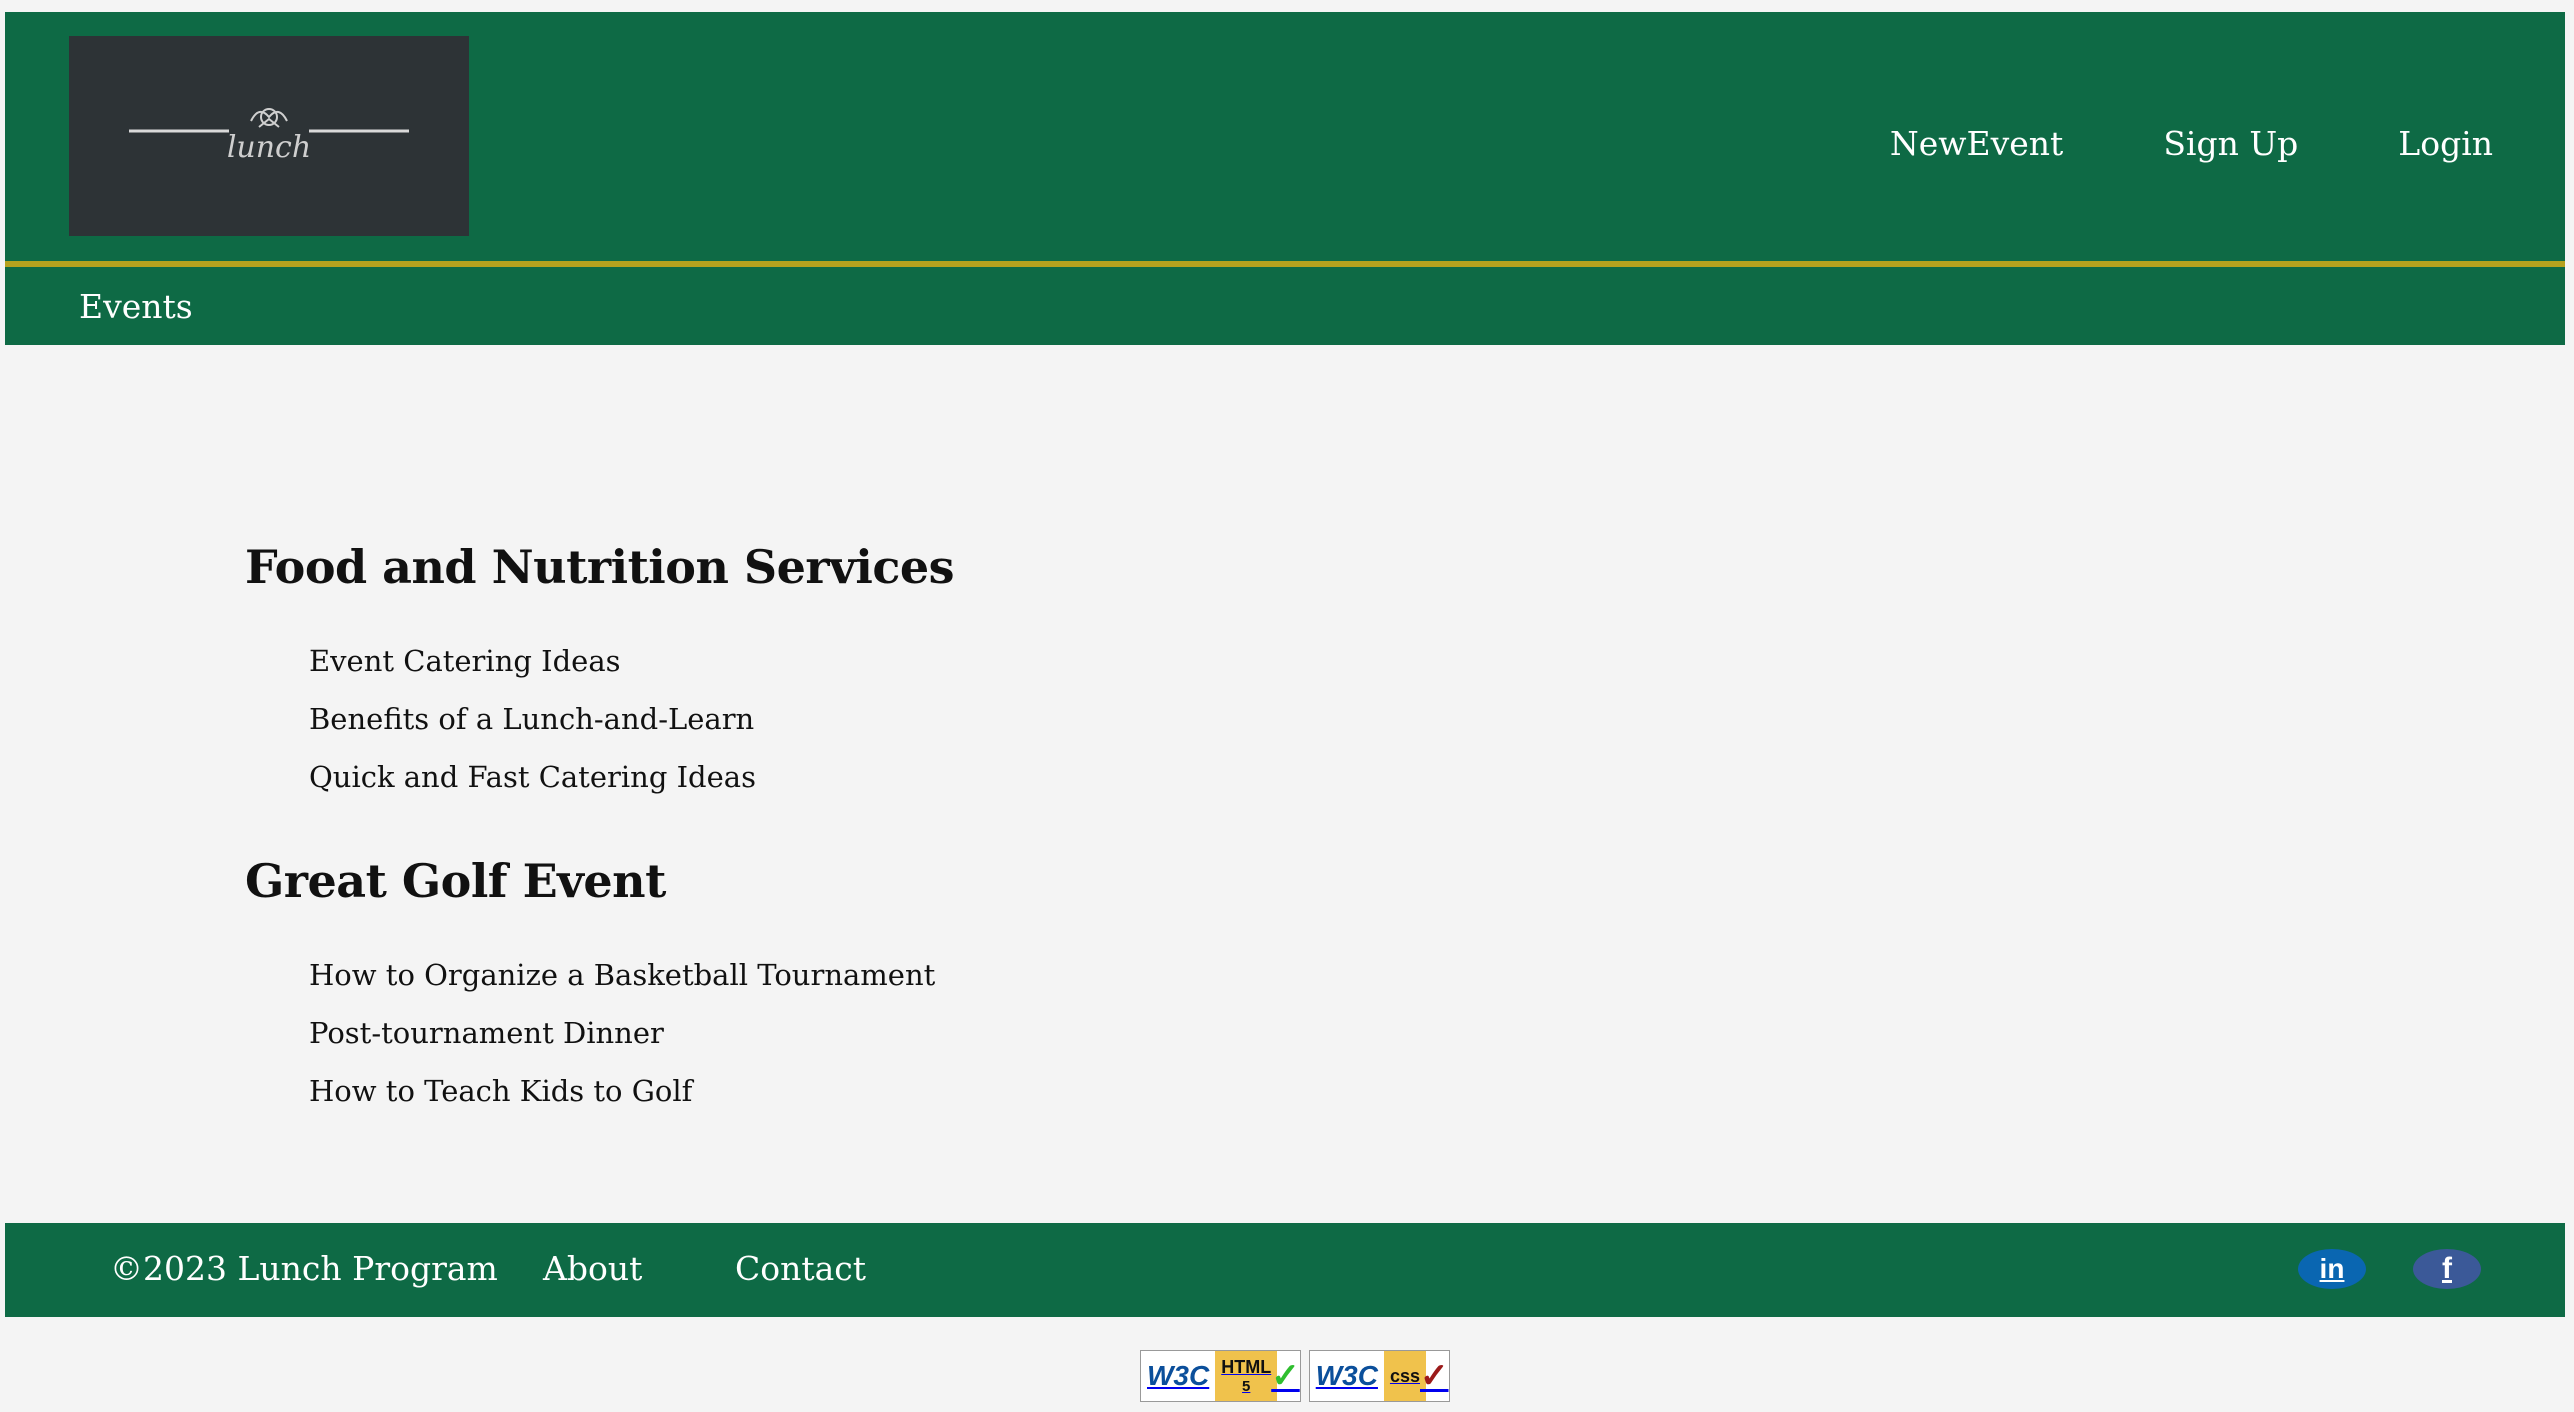 The height and width of the screenshot is (1412, 2574). I want to click on w3c-css-badge: W3C css ✓, so click(1379, 1376).